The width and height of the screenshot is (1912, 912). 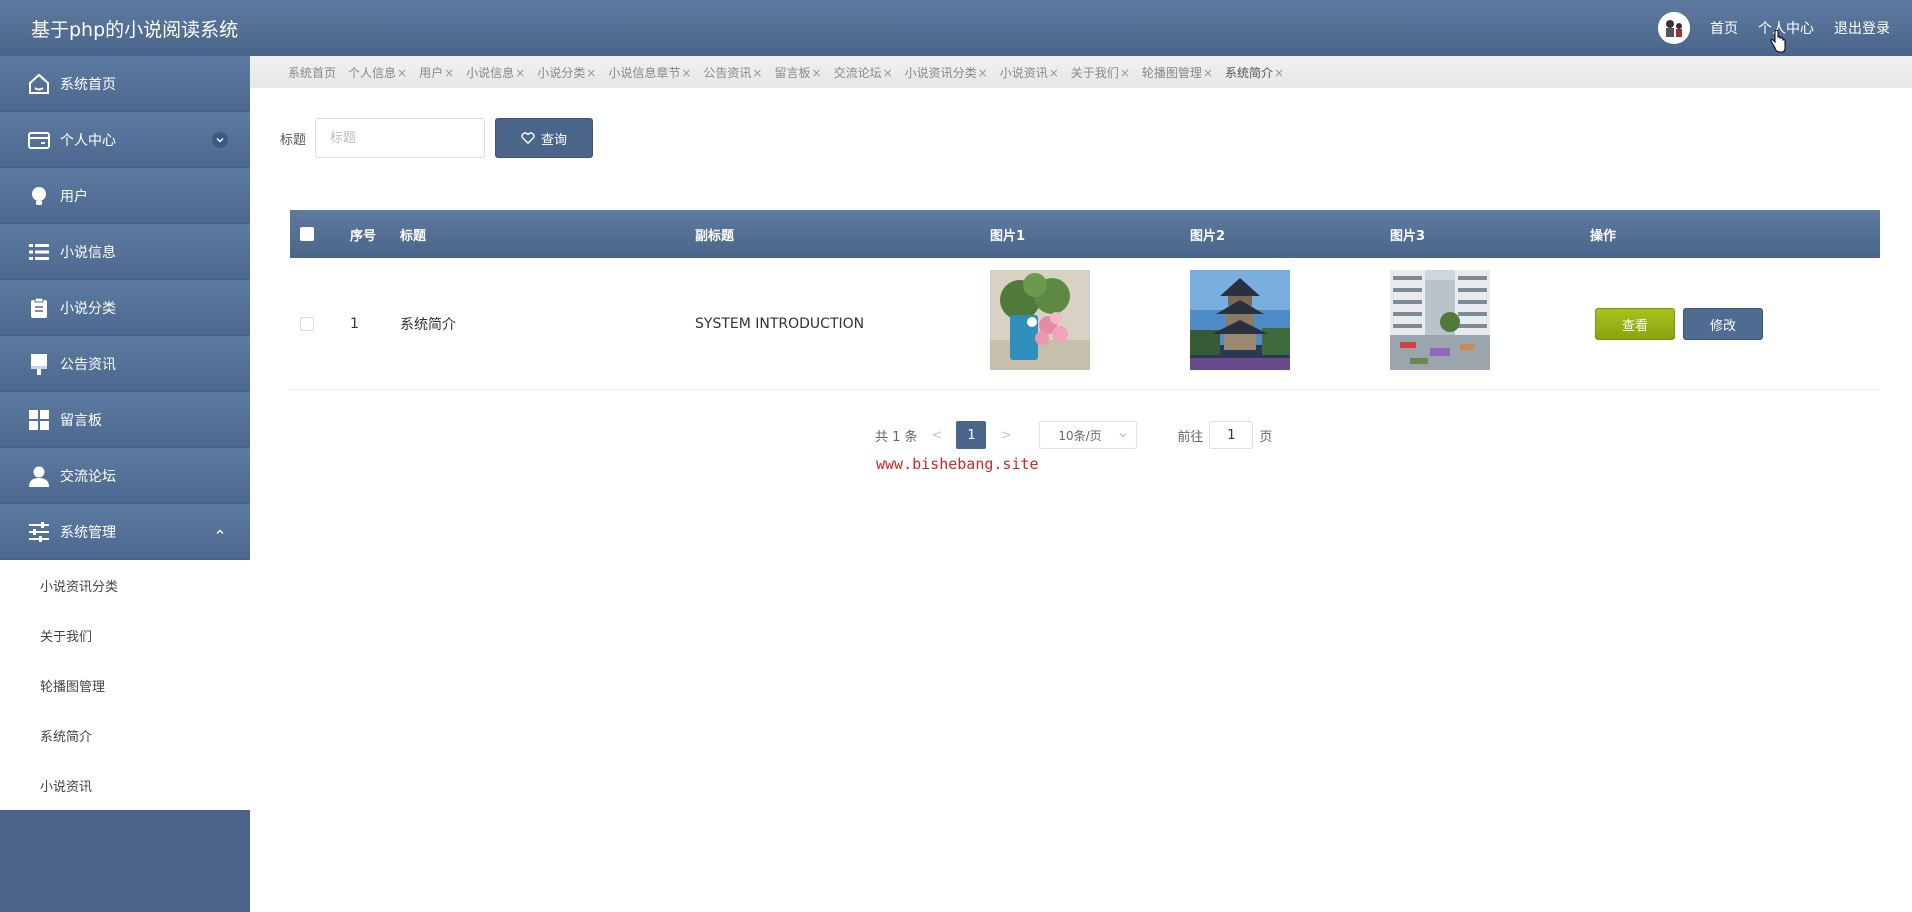 I want to click on submenu-item-about-us: 关于我们, so click(x=125, y=635).